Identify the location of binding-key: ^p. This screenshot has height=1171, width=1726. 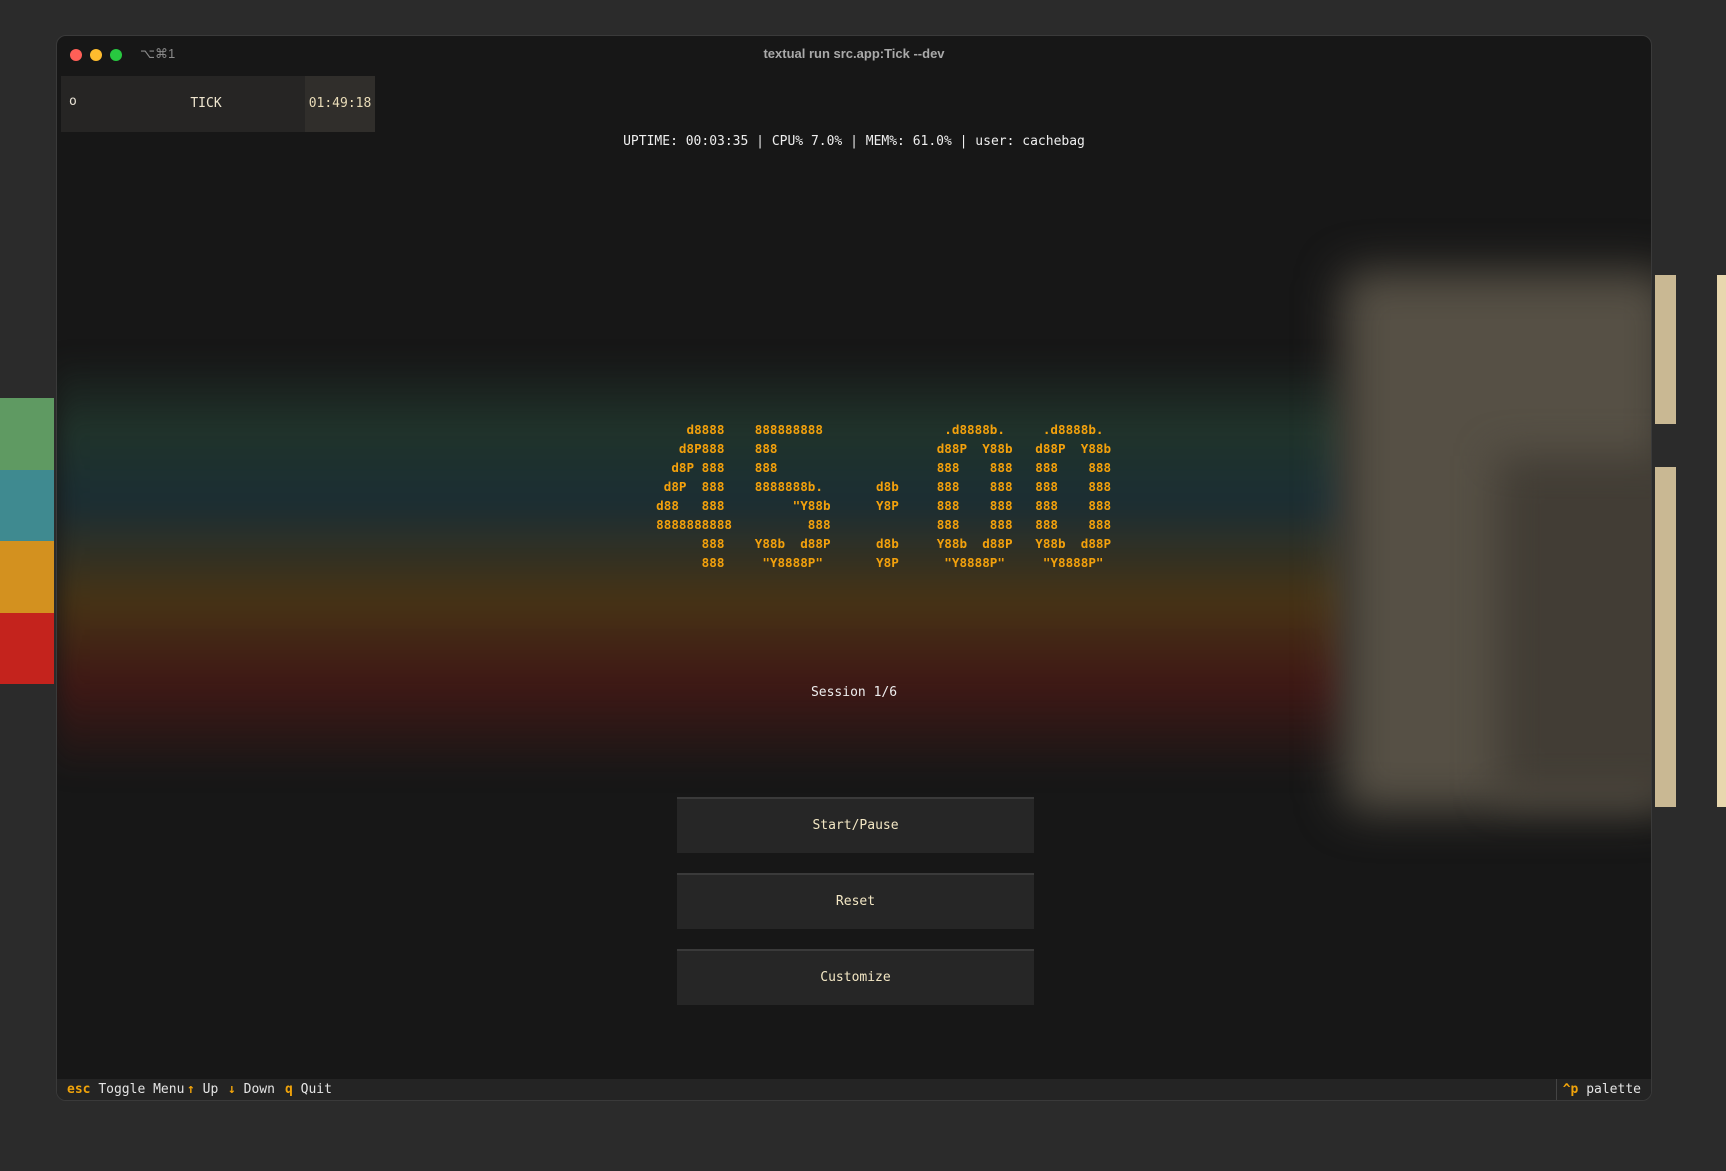
(1570, 1089).